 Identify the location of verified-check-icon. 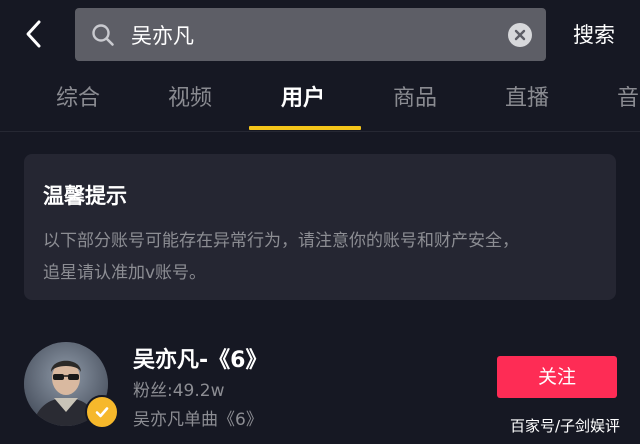
(102, 412).